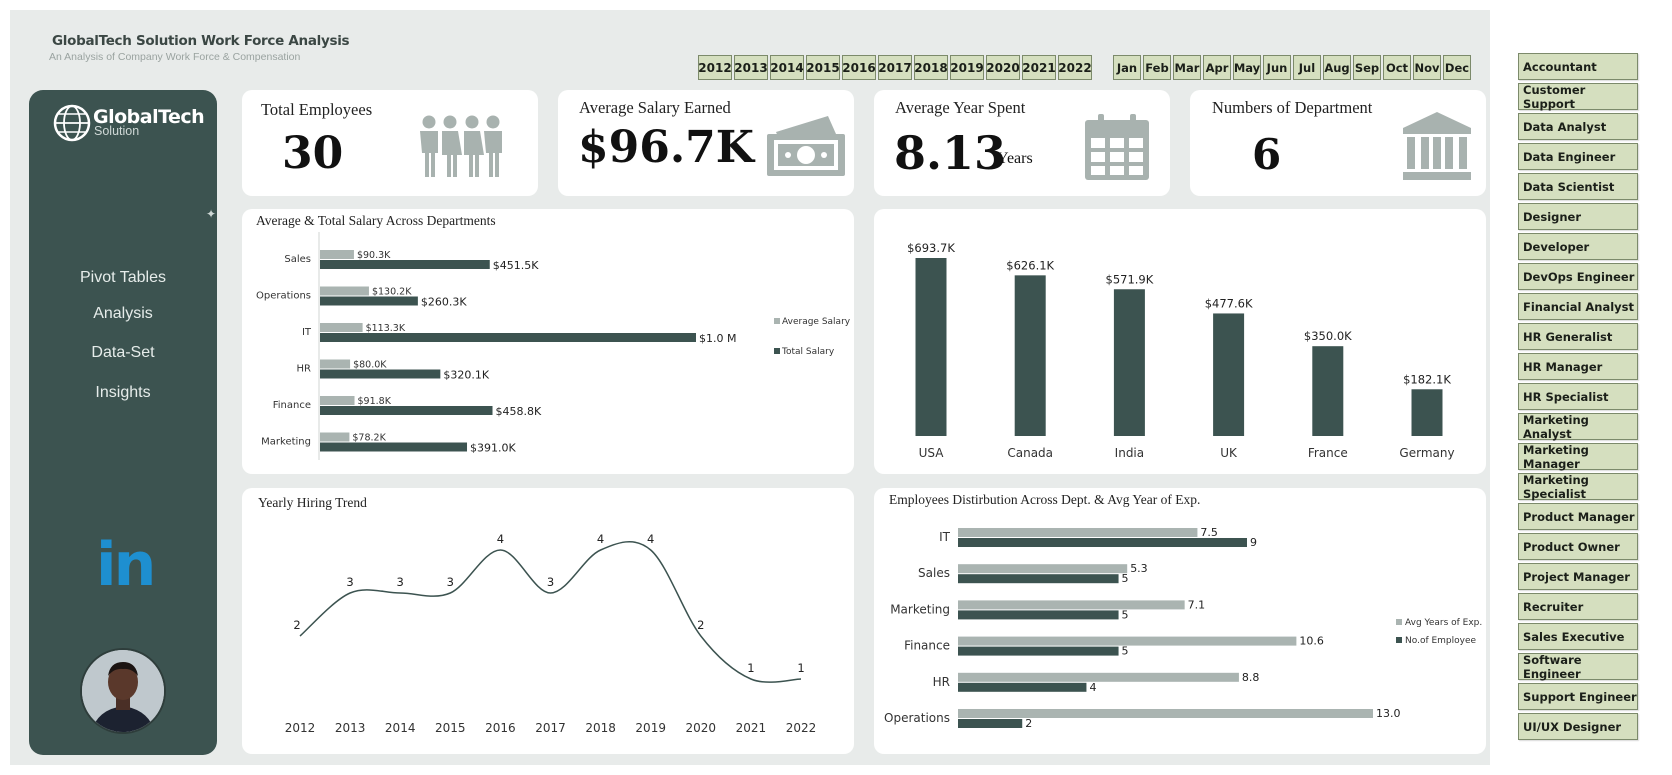  I want to click on month-button-may: May, so click(1247, 67).